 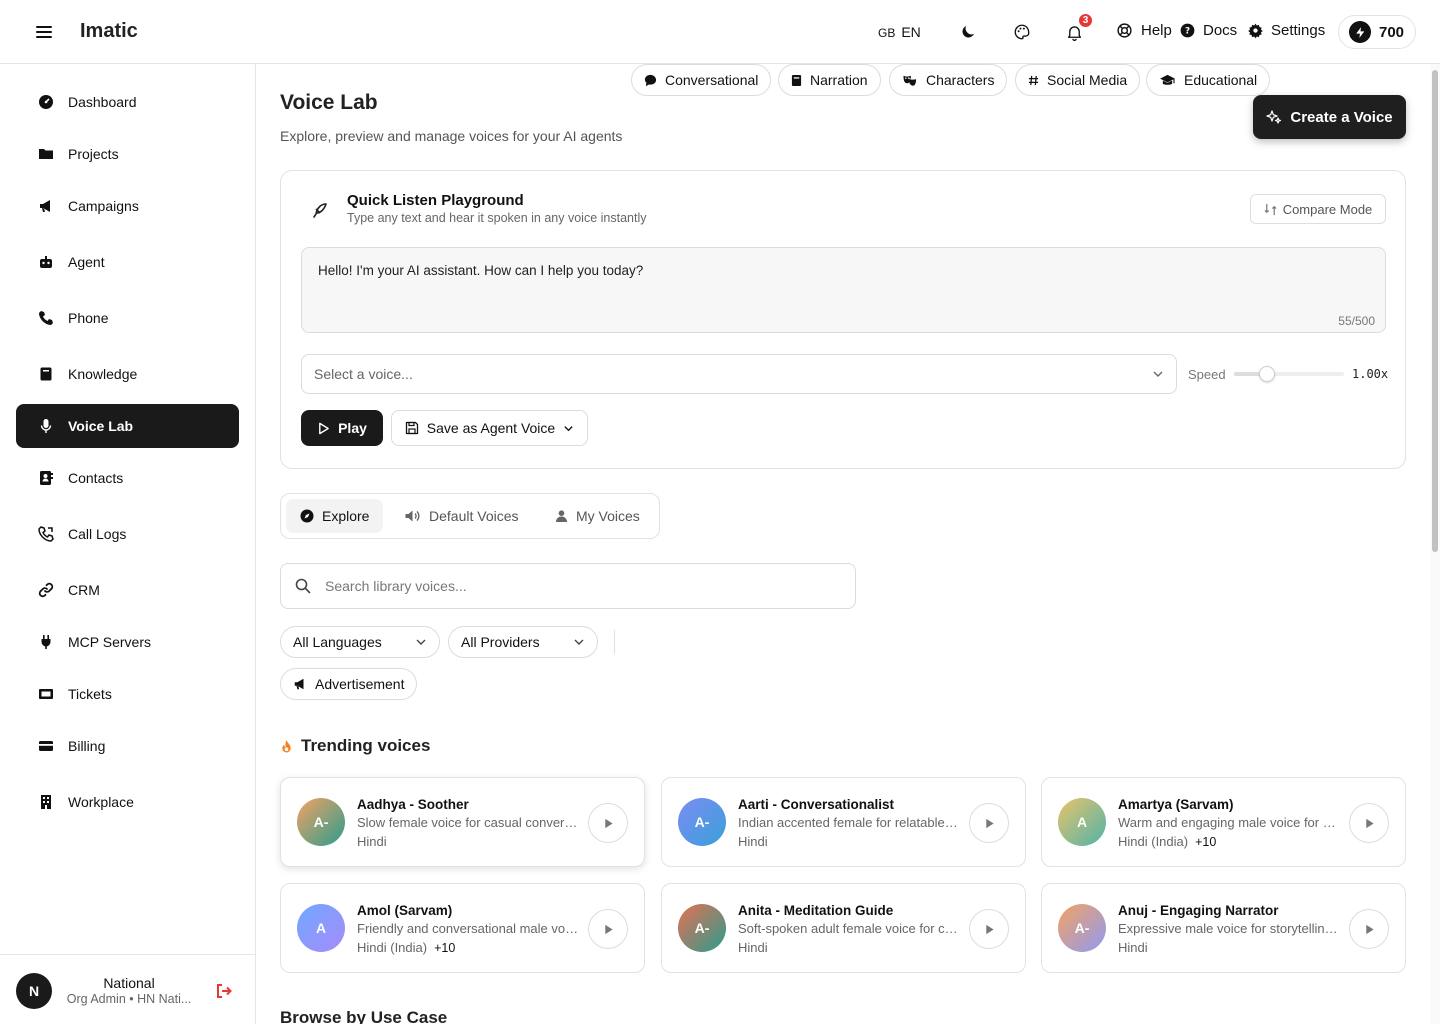 What do you see at coordinates (413, 804) in the screenshot?
I see `voice-name: Aadhya - Soother` at bounding box center [413, 804].